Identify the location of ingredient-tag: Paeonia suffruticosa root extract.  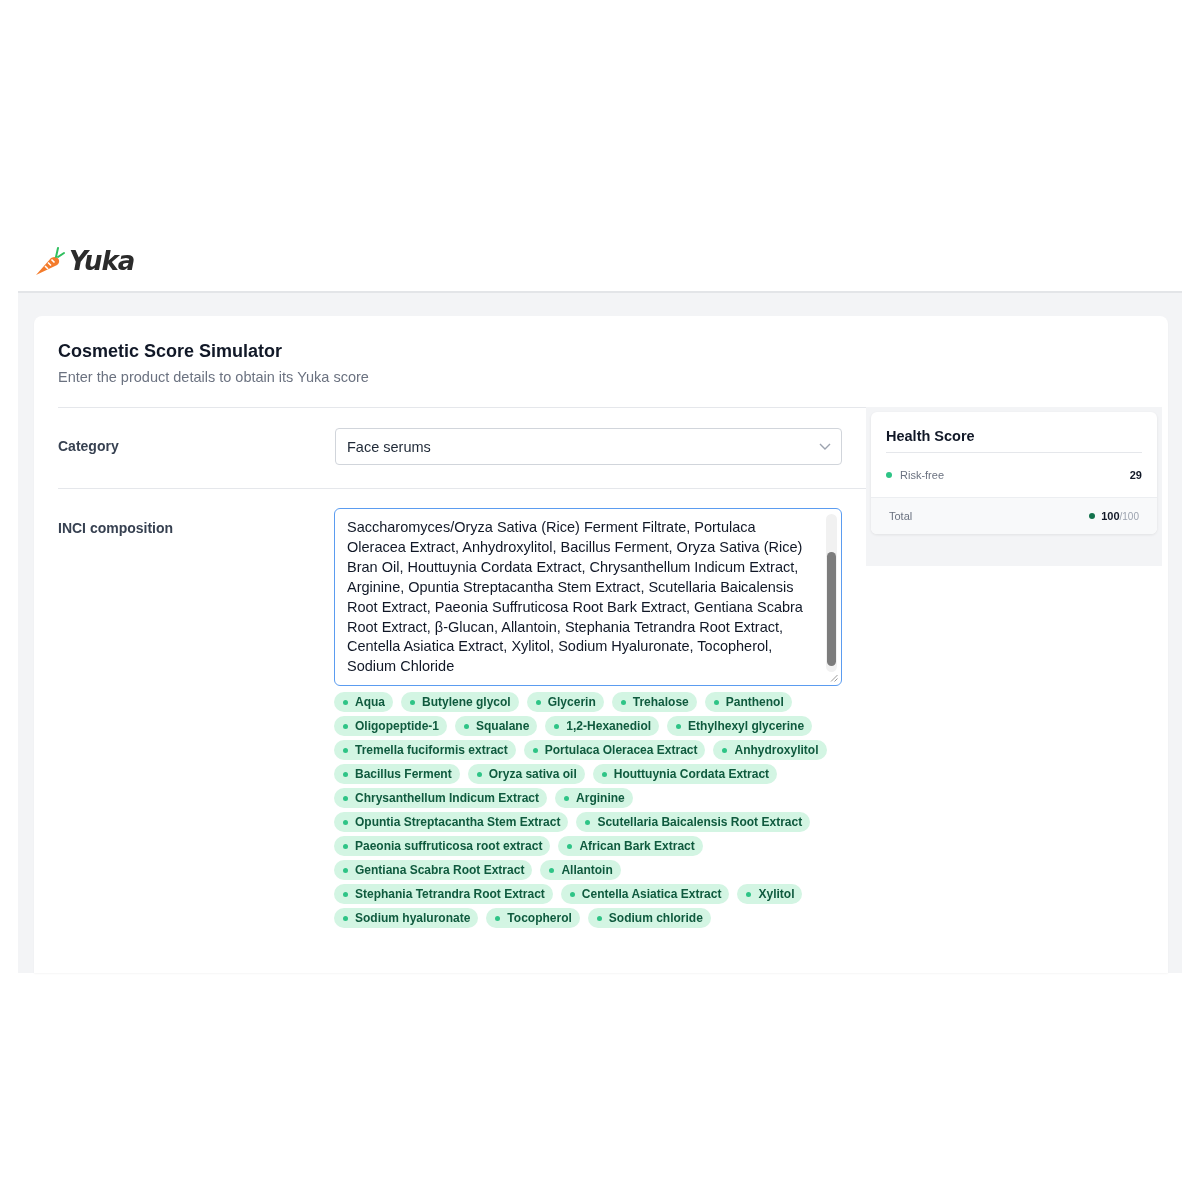
(442, 846).